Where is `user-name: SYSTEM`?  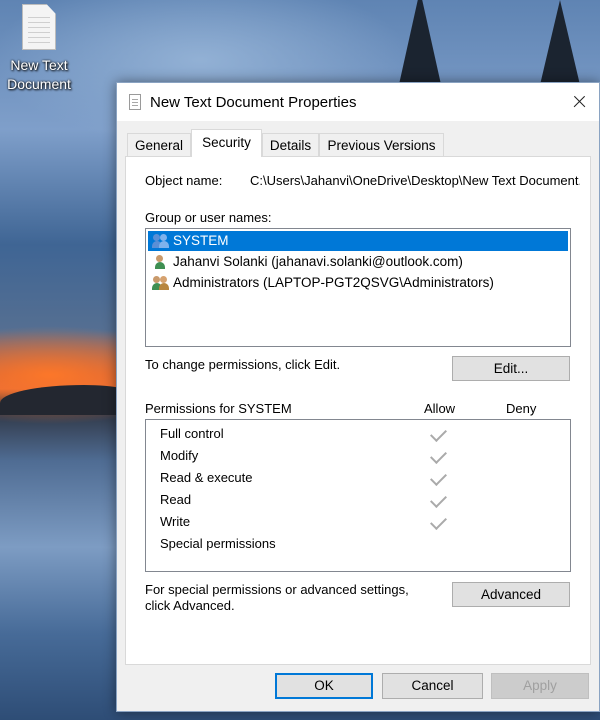
user-name: SYSTEM is located at coordinates (201, 240).